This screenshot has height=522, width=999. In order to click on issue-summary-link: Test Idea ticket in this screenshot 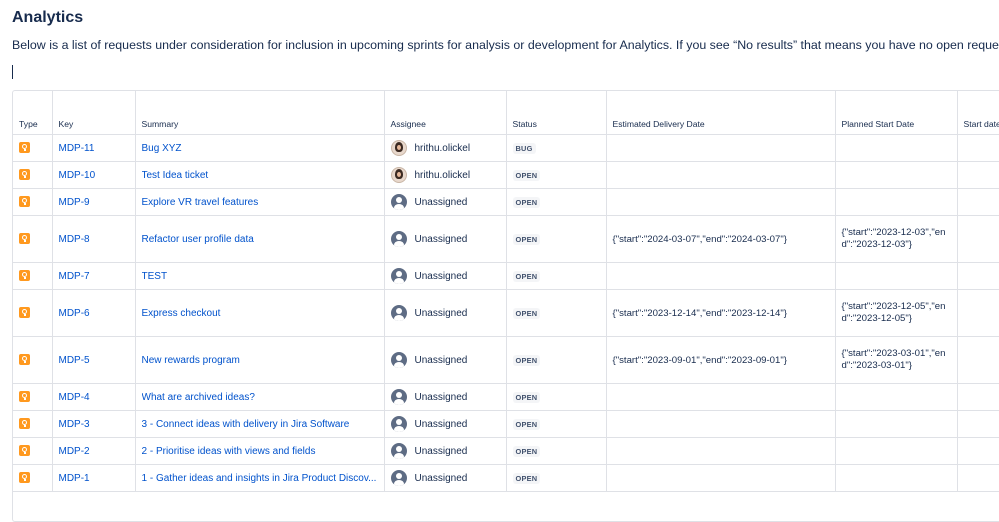, I will do `click(260, 175)`.